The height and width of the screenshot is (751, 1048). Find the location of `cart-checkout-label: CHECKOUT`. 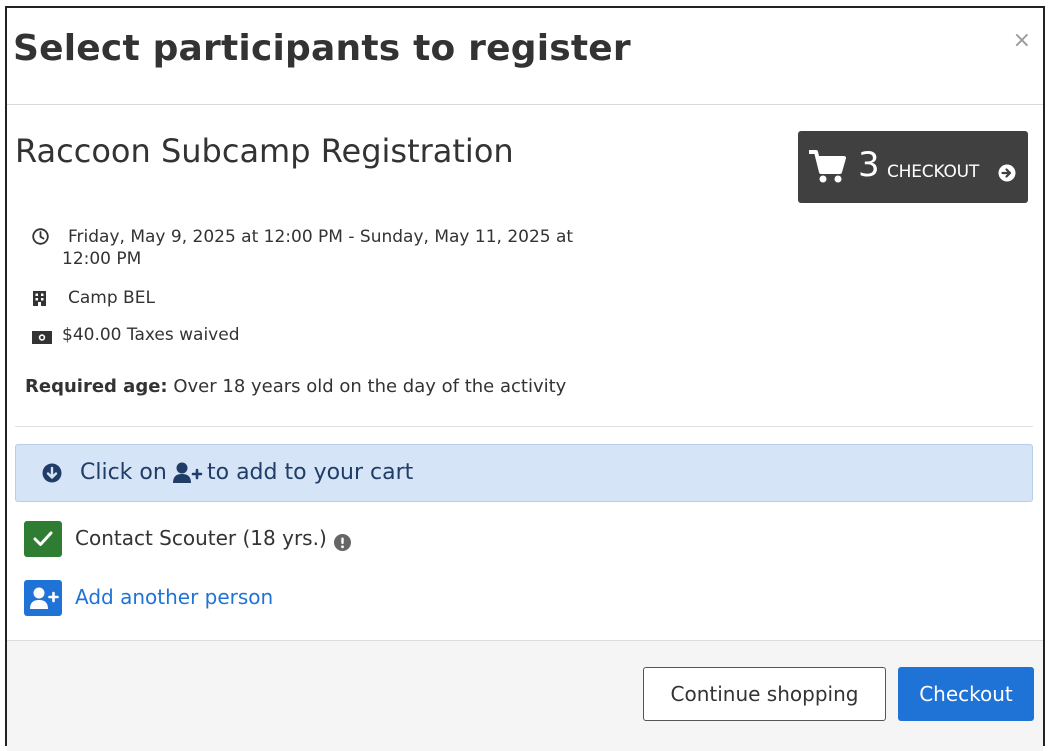

cart-checkout-label: CHECKOUT is located at coordinates (933, 172).